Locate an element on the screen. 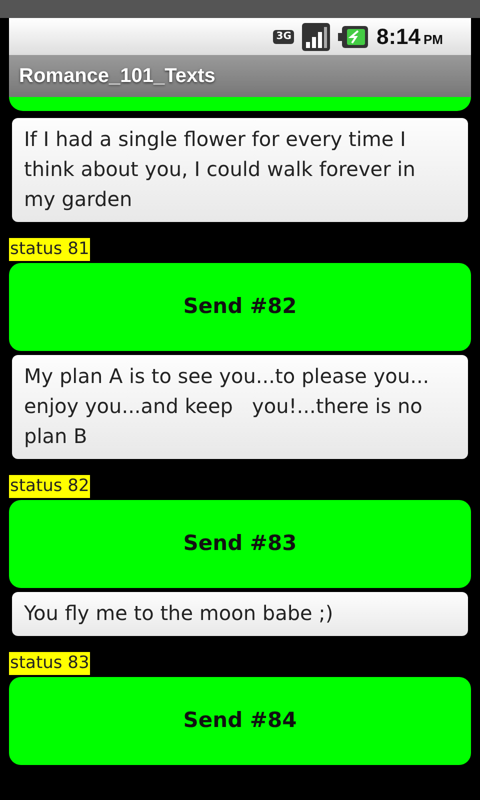 This screenshot has width=480, height=800. send-button: Send #82 is located at coordinates (240, 306).